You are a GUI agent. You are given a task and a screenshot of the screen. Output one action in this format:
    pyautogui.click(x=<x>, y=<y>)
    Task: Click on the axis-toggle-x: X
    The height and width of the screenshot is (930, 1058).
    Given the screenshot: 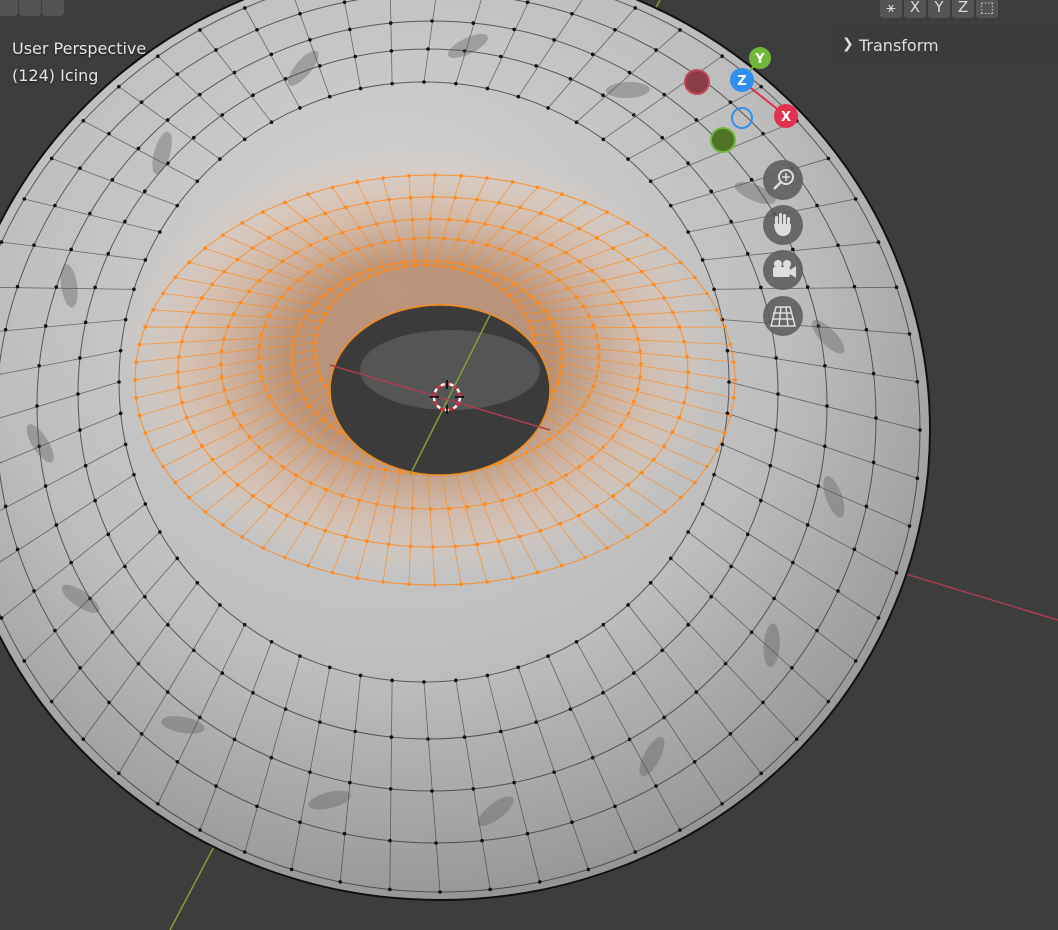 What is the action you would take?
    pyautogui.click(x=915, y=9)
    